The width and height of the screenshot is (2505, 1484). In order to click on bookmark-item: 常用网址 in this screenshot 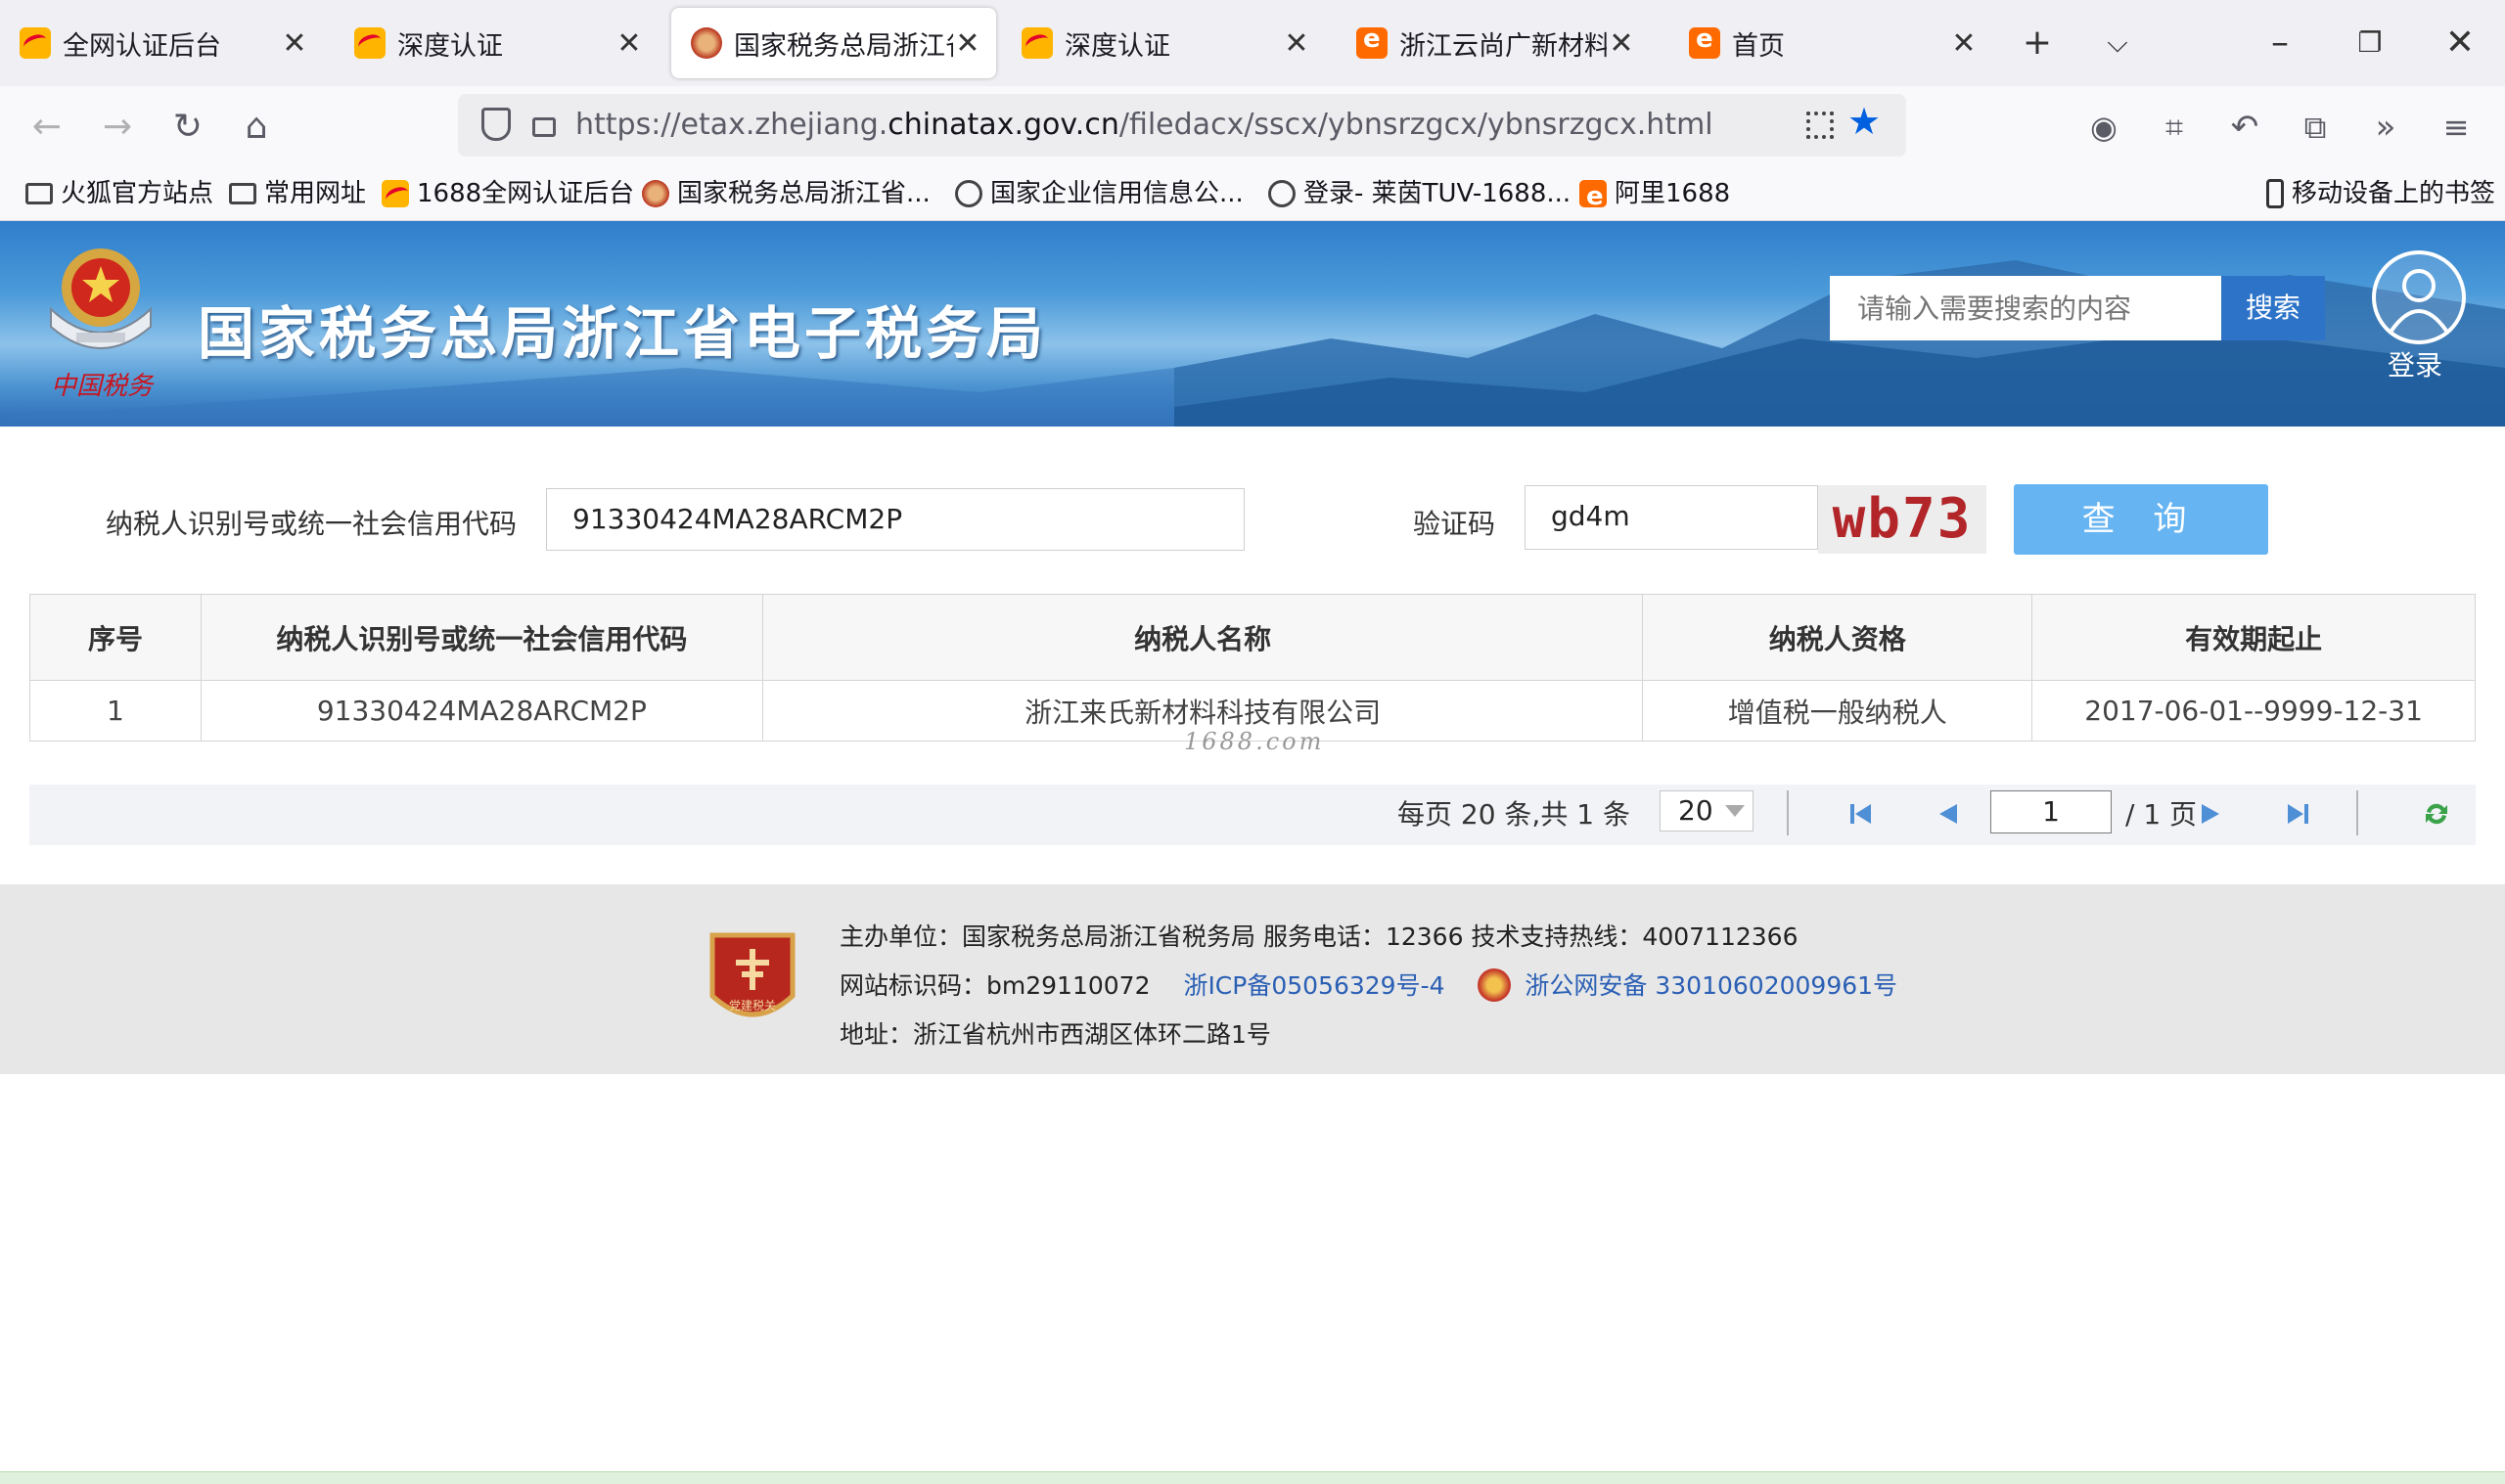, I will do `click(297, 193)`.